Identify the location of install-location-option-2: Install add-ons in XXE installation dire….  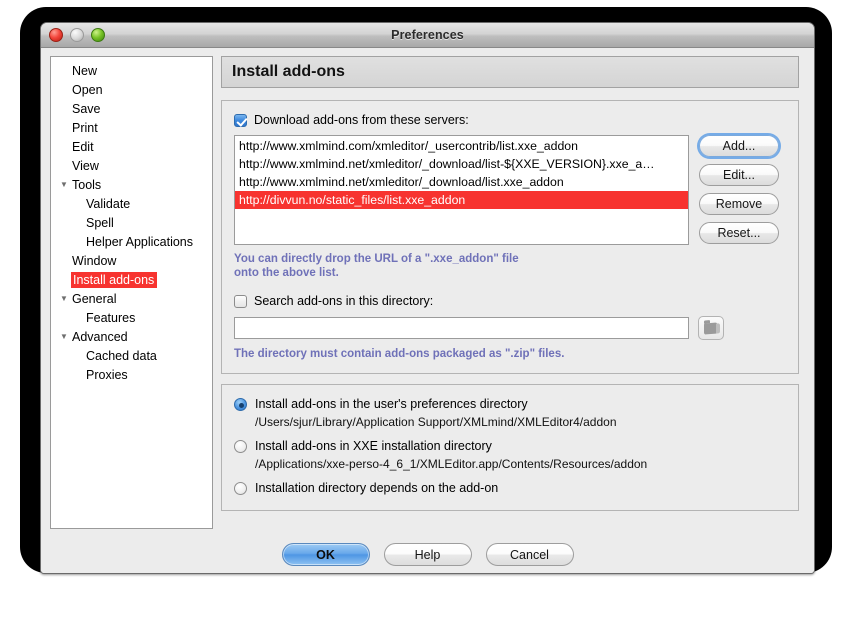
(510, 455).